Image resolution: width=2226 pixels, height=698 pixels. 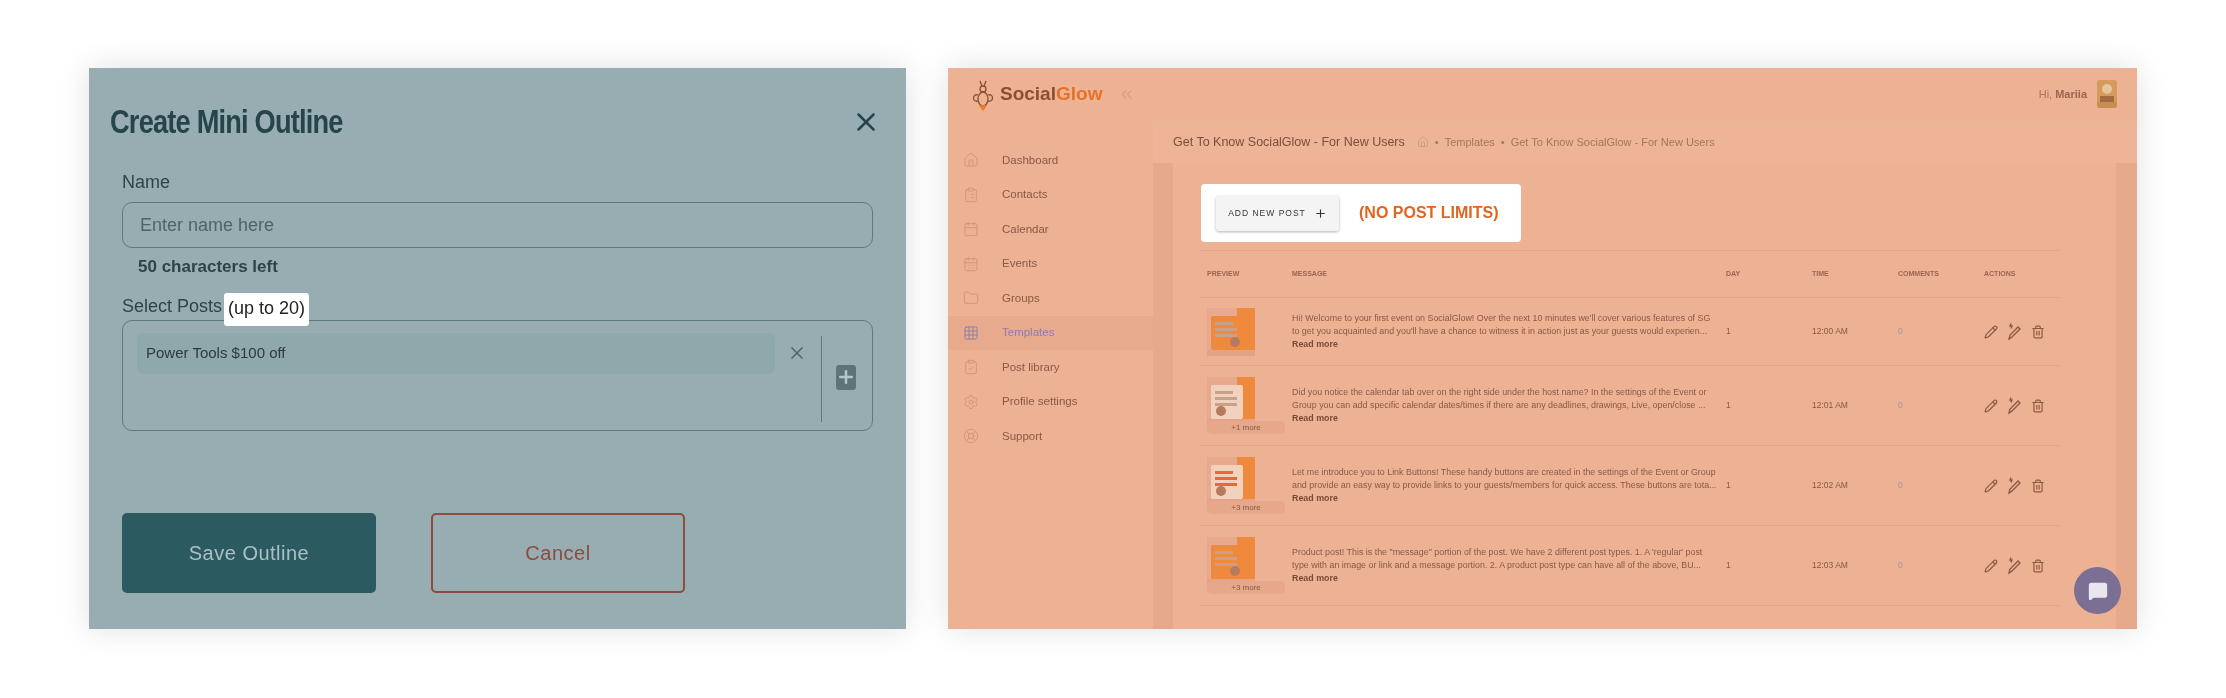 What do you see at coordinates (1429, 213) in the screenshot?
I see `limit-note: (NO POST LIMITS)` at bounding box center [1429, 213].